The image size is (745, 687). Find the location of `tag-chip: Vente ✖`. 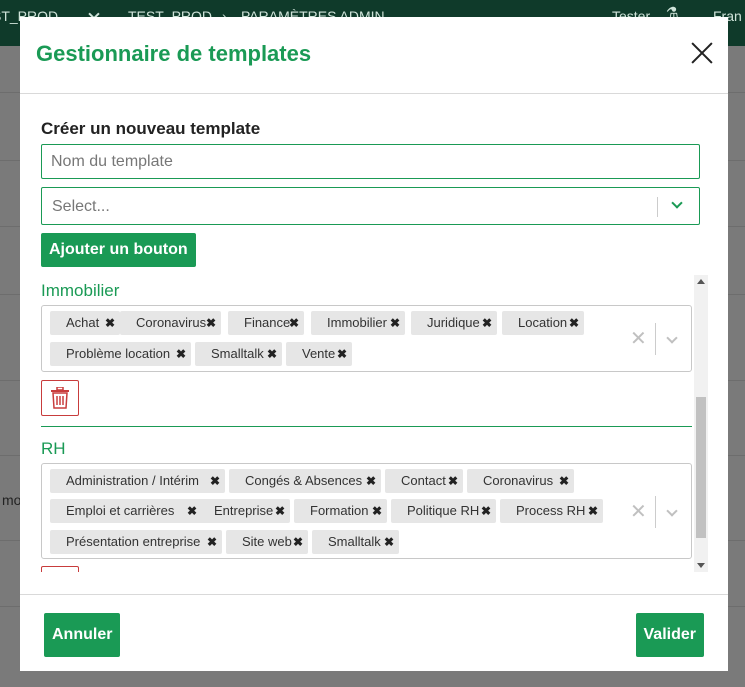

tag-chip: Vente ✖ is located at coordinates (319, 354).